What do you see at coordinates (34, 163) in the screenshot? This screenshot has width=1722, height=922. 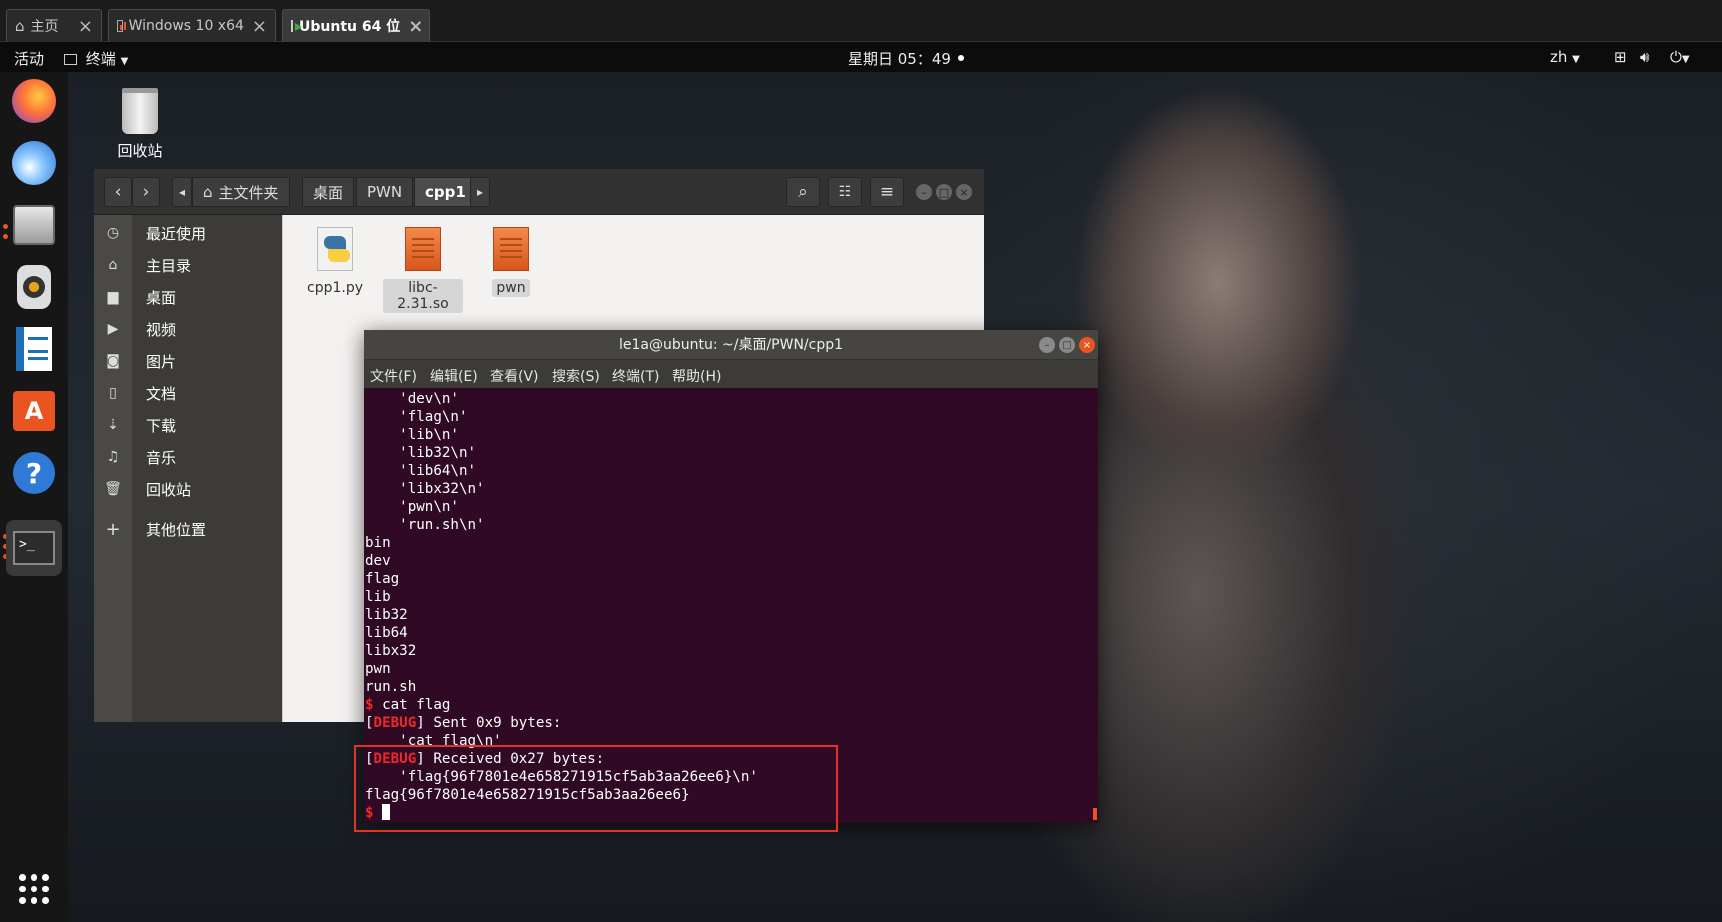 I see `thunderbird-icon` at bounding box center [34, 163].